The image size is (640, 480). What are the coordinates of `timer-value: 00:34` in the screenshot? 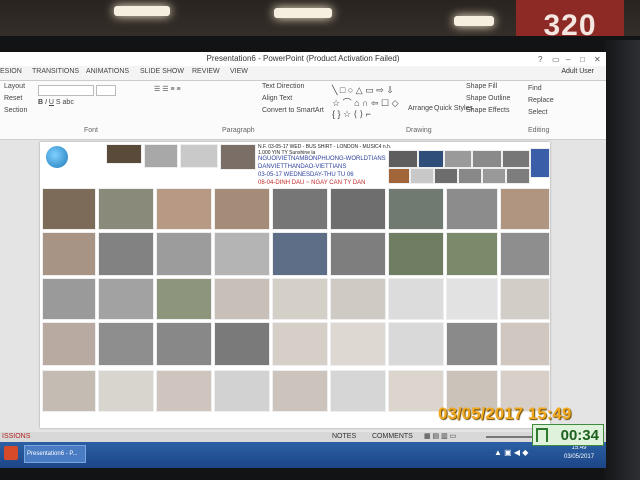 It's located at (579, 435).